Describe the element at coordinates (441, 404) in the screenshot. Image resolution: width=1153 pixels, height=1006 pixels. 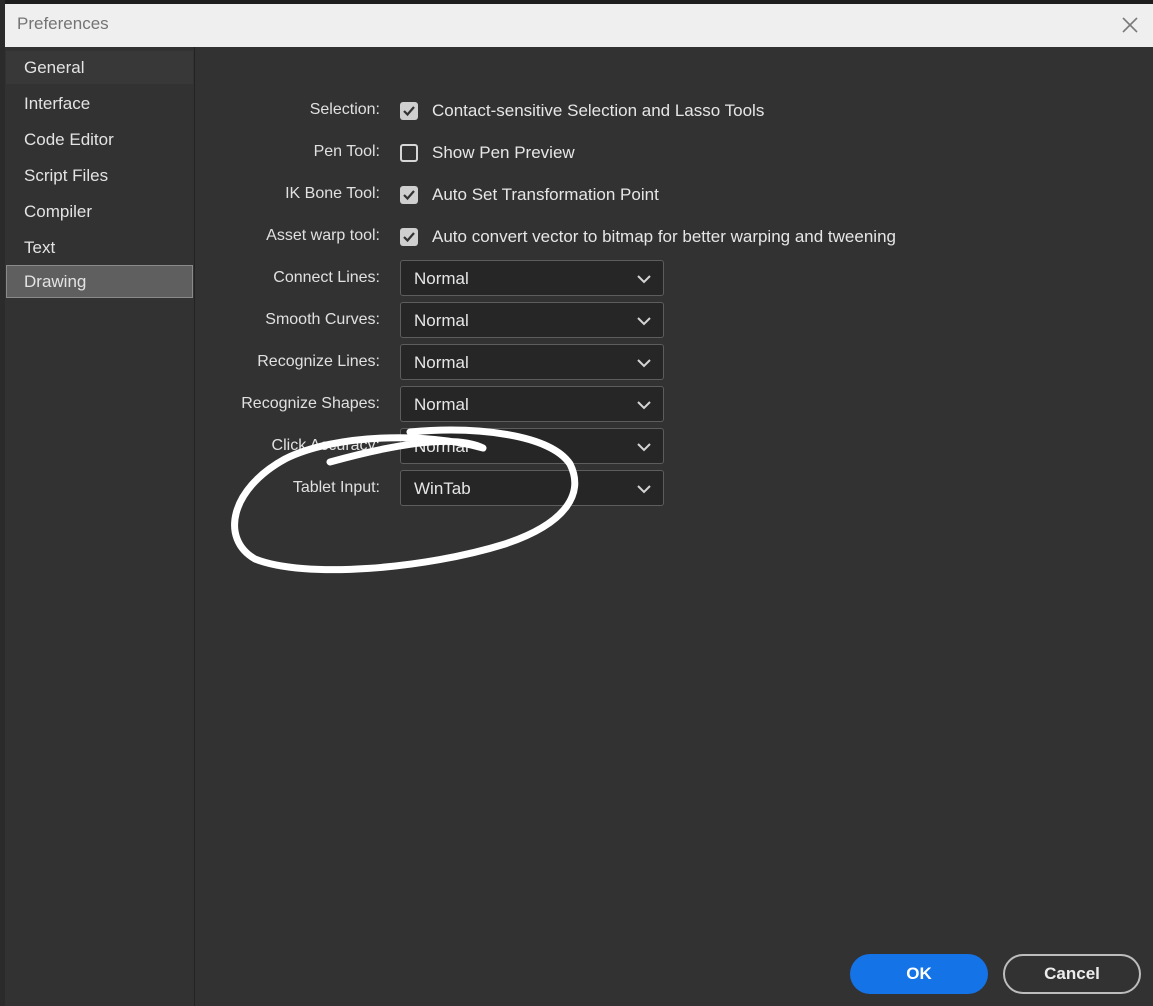
I see `recognize-shapes-value: Normal` at that location.